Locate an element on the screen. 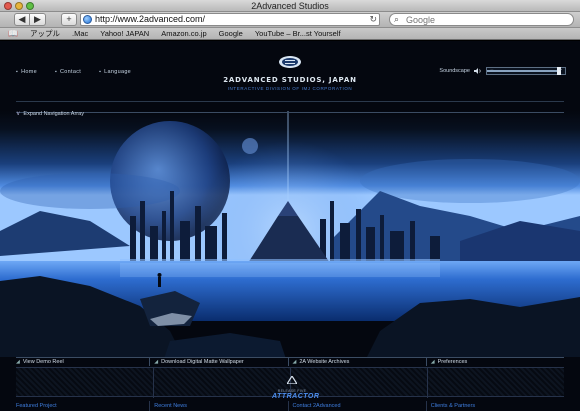 The height and width of the screenshot is (411, 580). window-titlebar: 2Advanced Studios is located at coordinates (290, 6).